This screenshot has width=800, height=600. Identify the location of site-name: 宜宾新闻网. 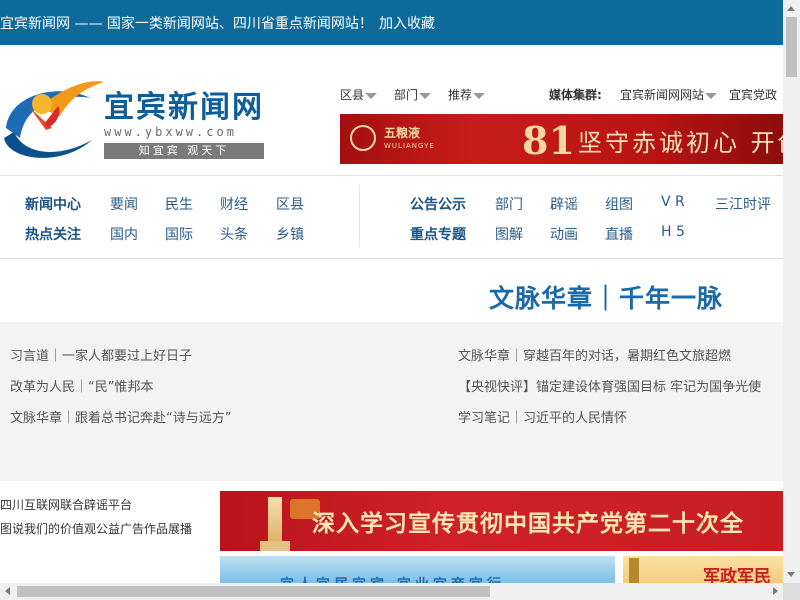
(184, 107).